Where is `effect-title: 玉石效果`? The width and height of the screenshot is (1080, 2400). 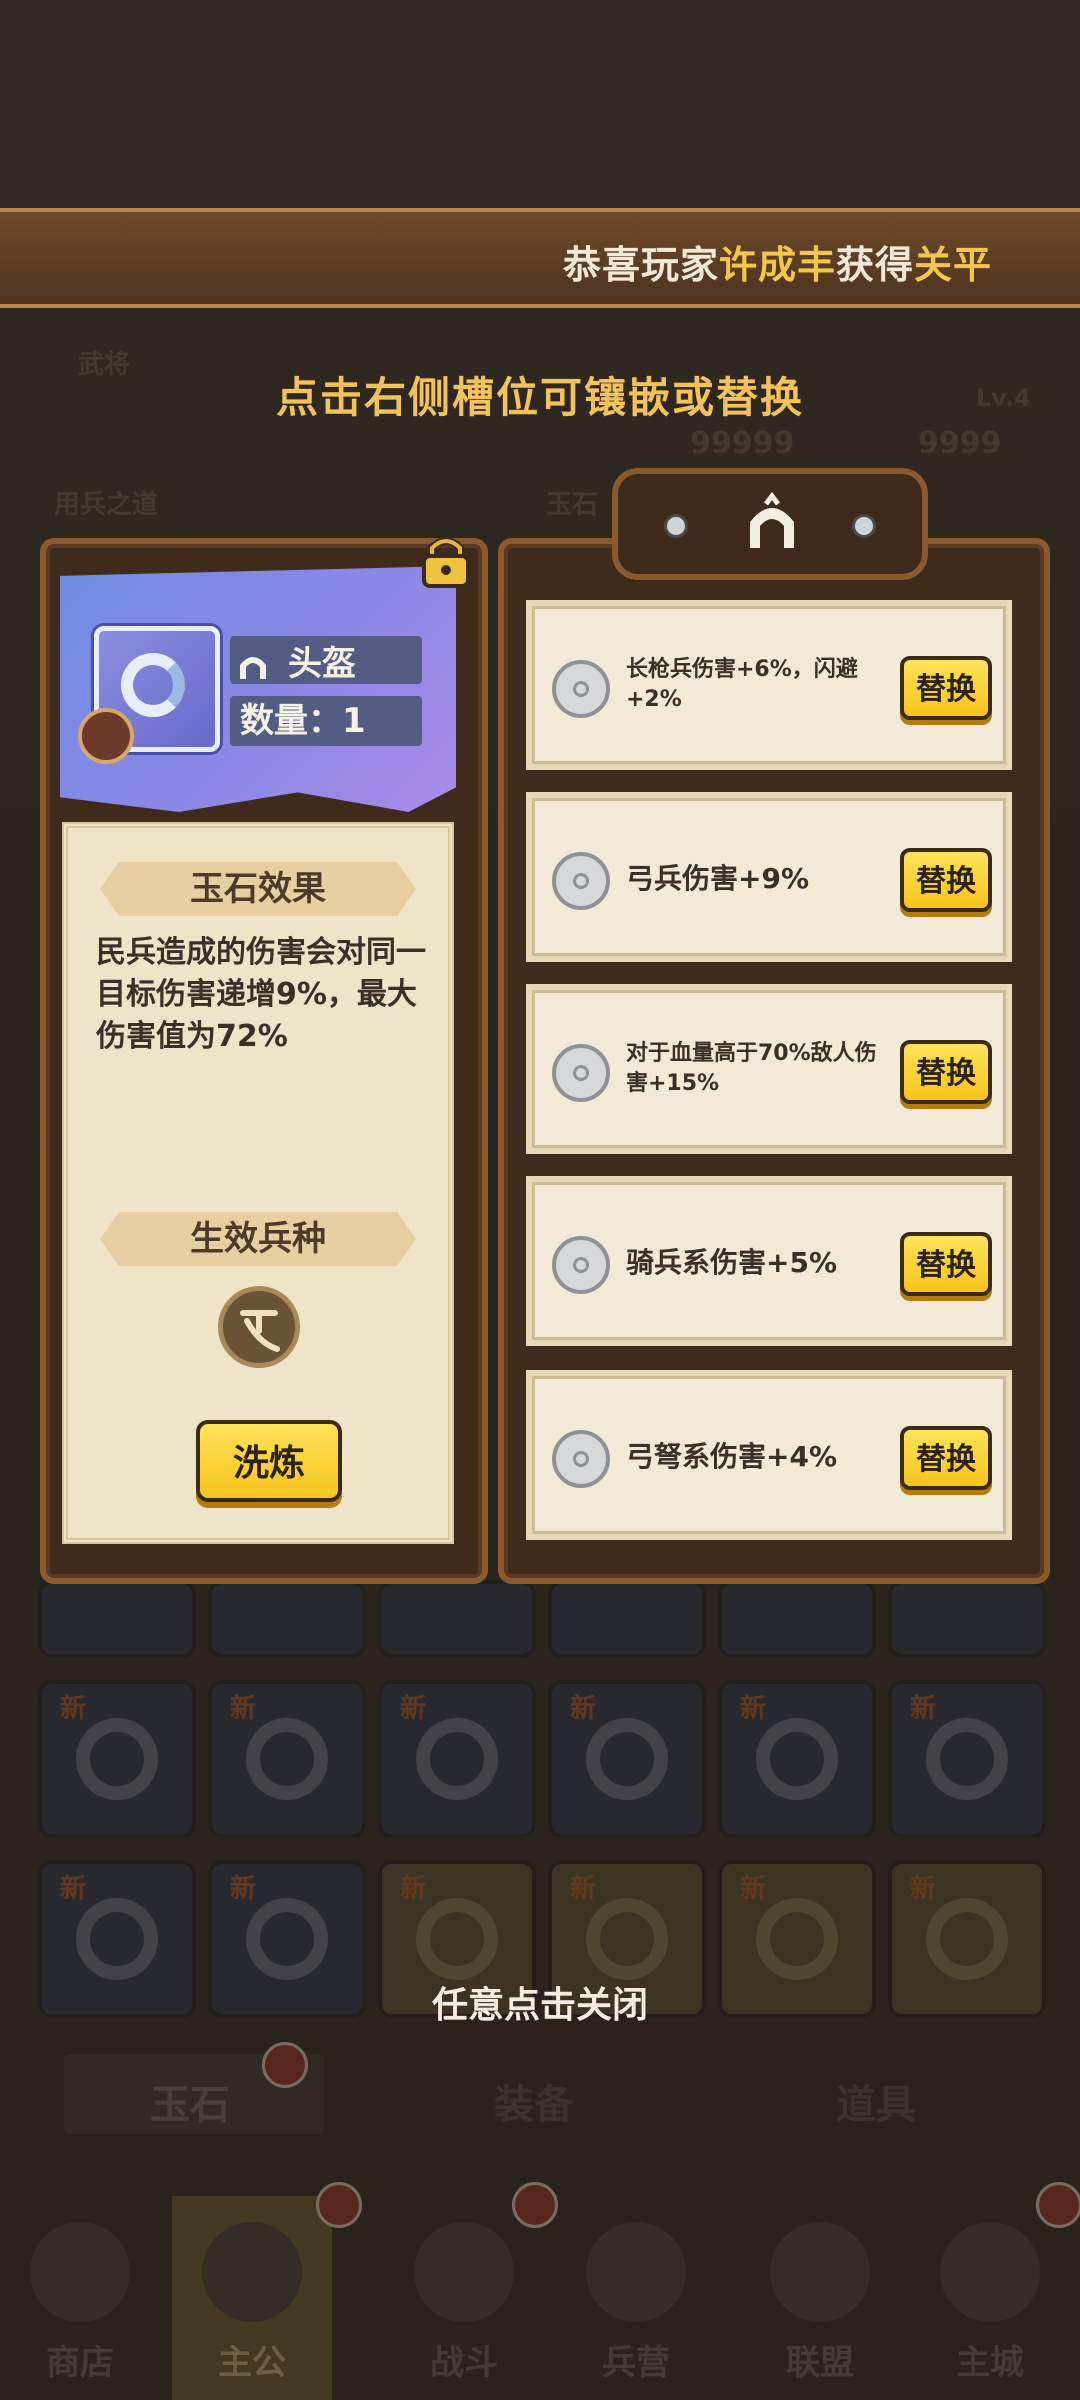 effect-title: 玉石效果 is located at coordinates (258, 889).